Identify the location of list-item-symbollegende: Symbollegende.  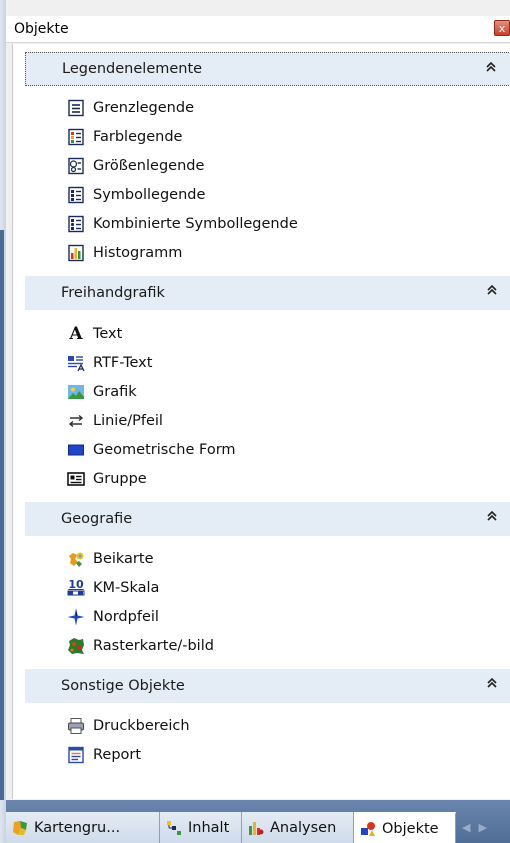
(136, 195).